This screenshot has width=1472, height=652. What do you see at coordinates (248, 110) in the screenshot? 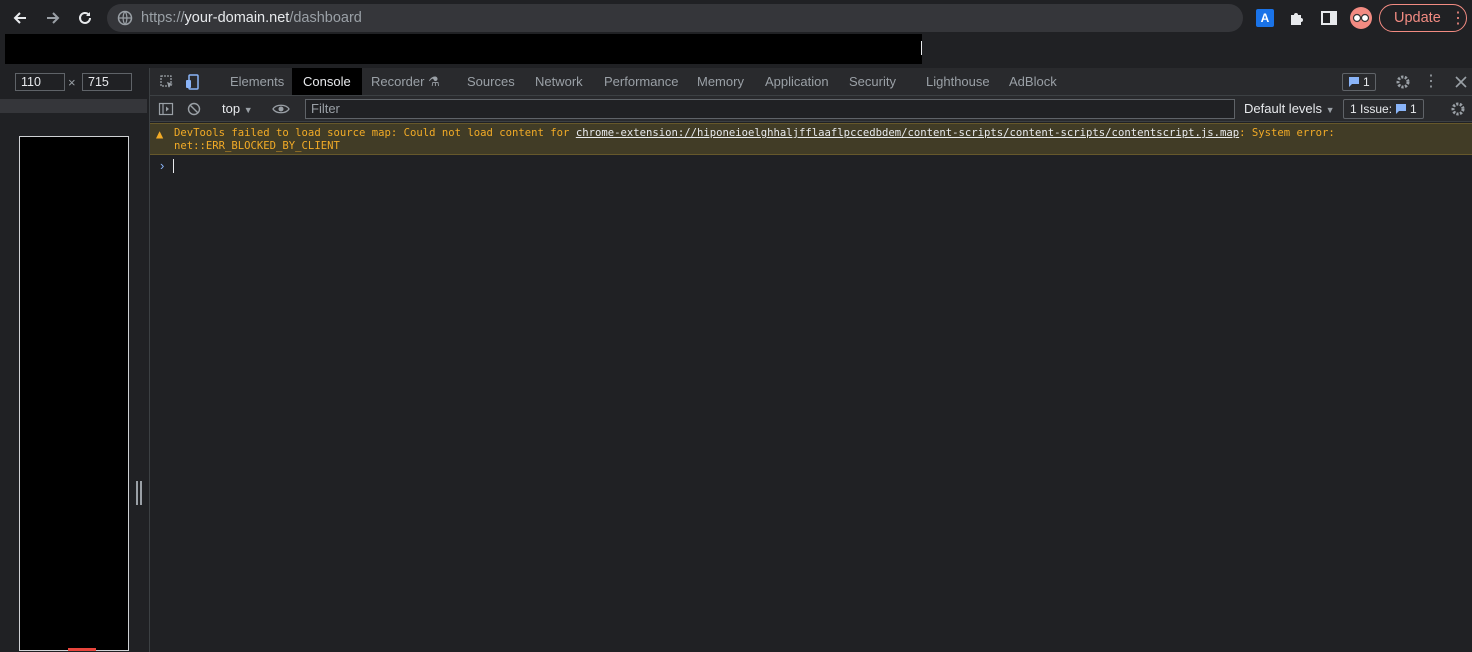
I see `dropdown-arrow-icon: ▼` at bounding box center [248, 110].